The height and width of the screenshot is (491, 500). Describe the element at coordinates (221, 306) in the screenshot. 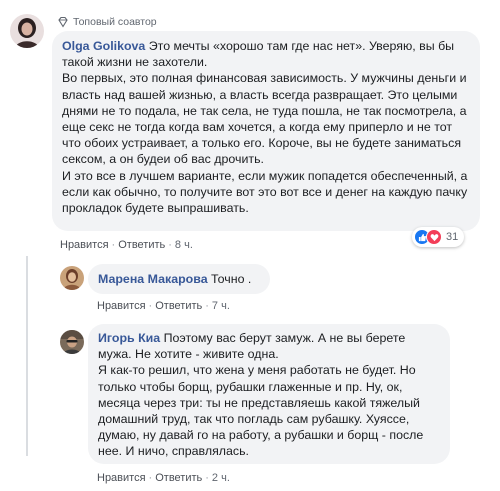

I see `timestamp: 7 ч.` at that location.